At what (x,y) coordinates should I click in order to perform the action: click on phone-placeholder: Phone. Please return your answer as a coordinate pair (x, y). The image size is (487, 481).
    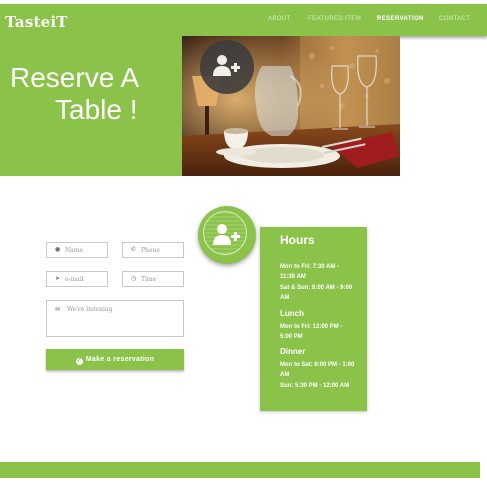
    Looking at the image, I should click on (150, 250).